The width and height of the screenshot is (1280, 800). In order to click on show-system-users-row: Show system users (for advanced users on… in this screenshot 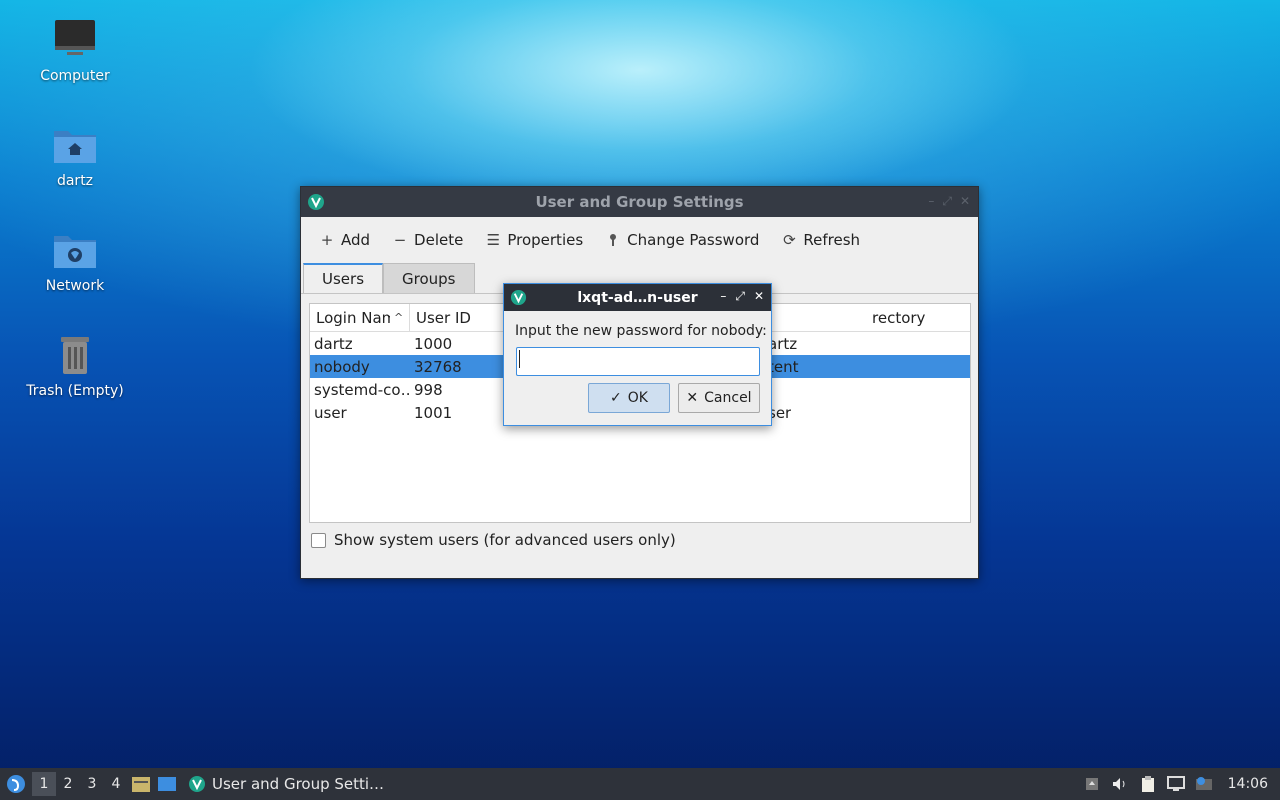, I will do `click(493, 540)`.